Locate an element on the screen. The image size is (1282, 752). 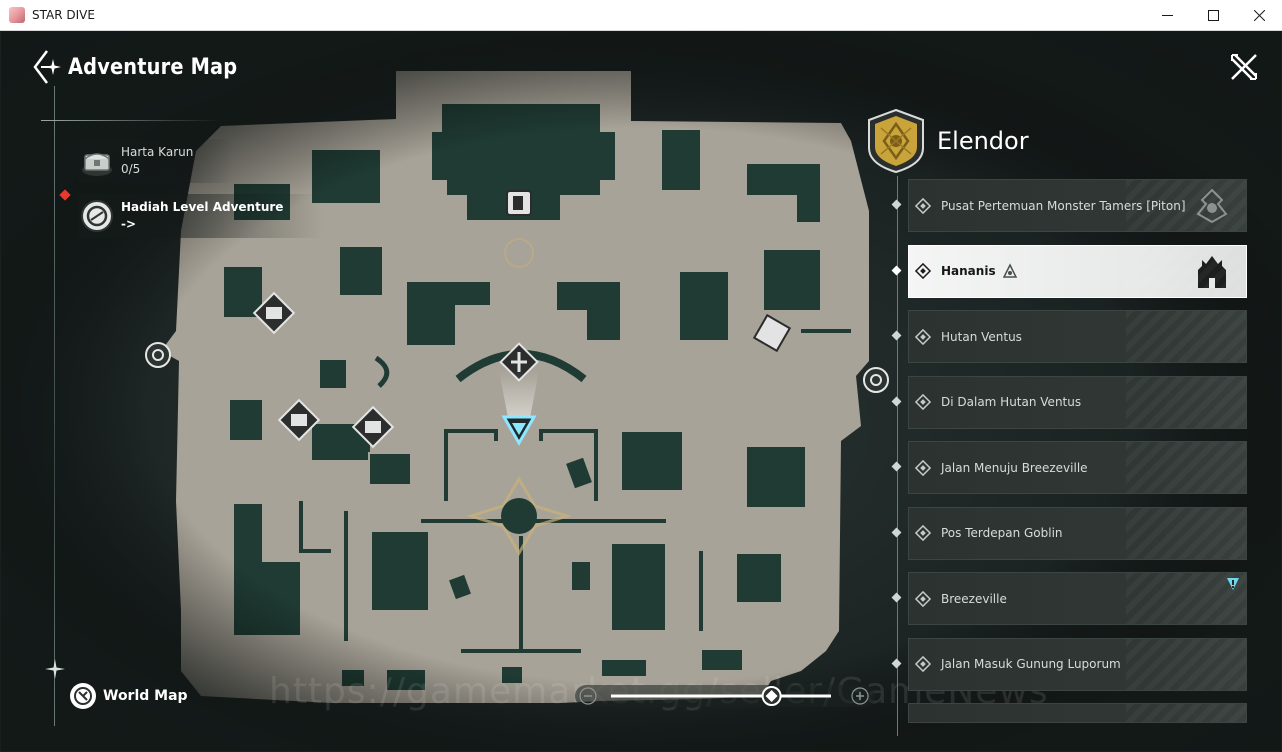
list-item: Hananis is located at coordinates (1071, 271).